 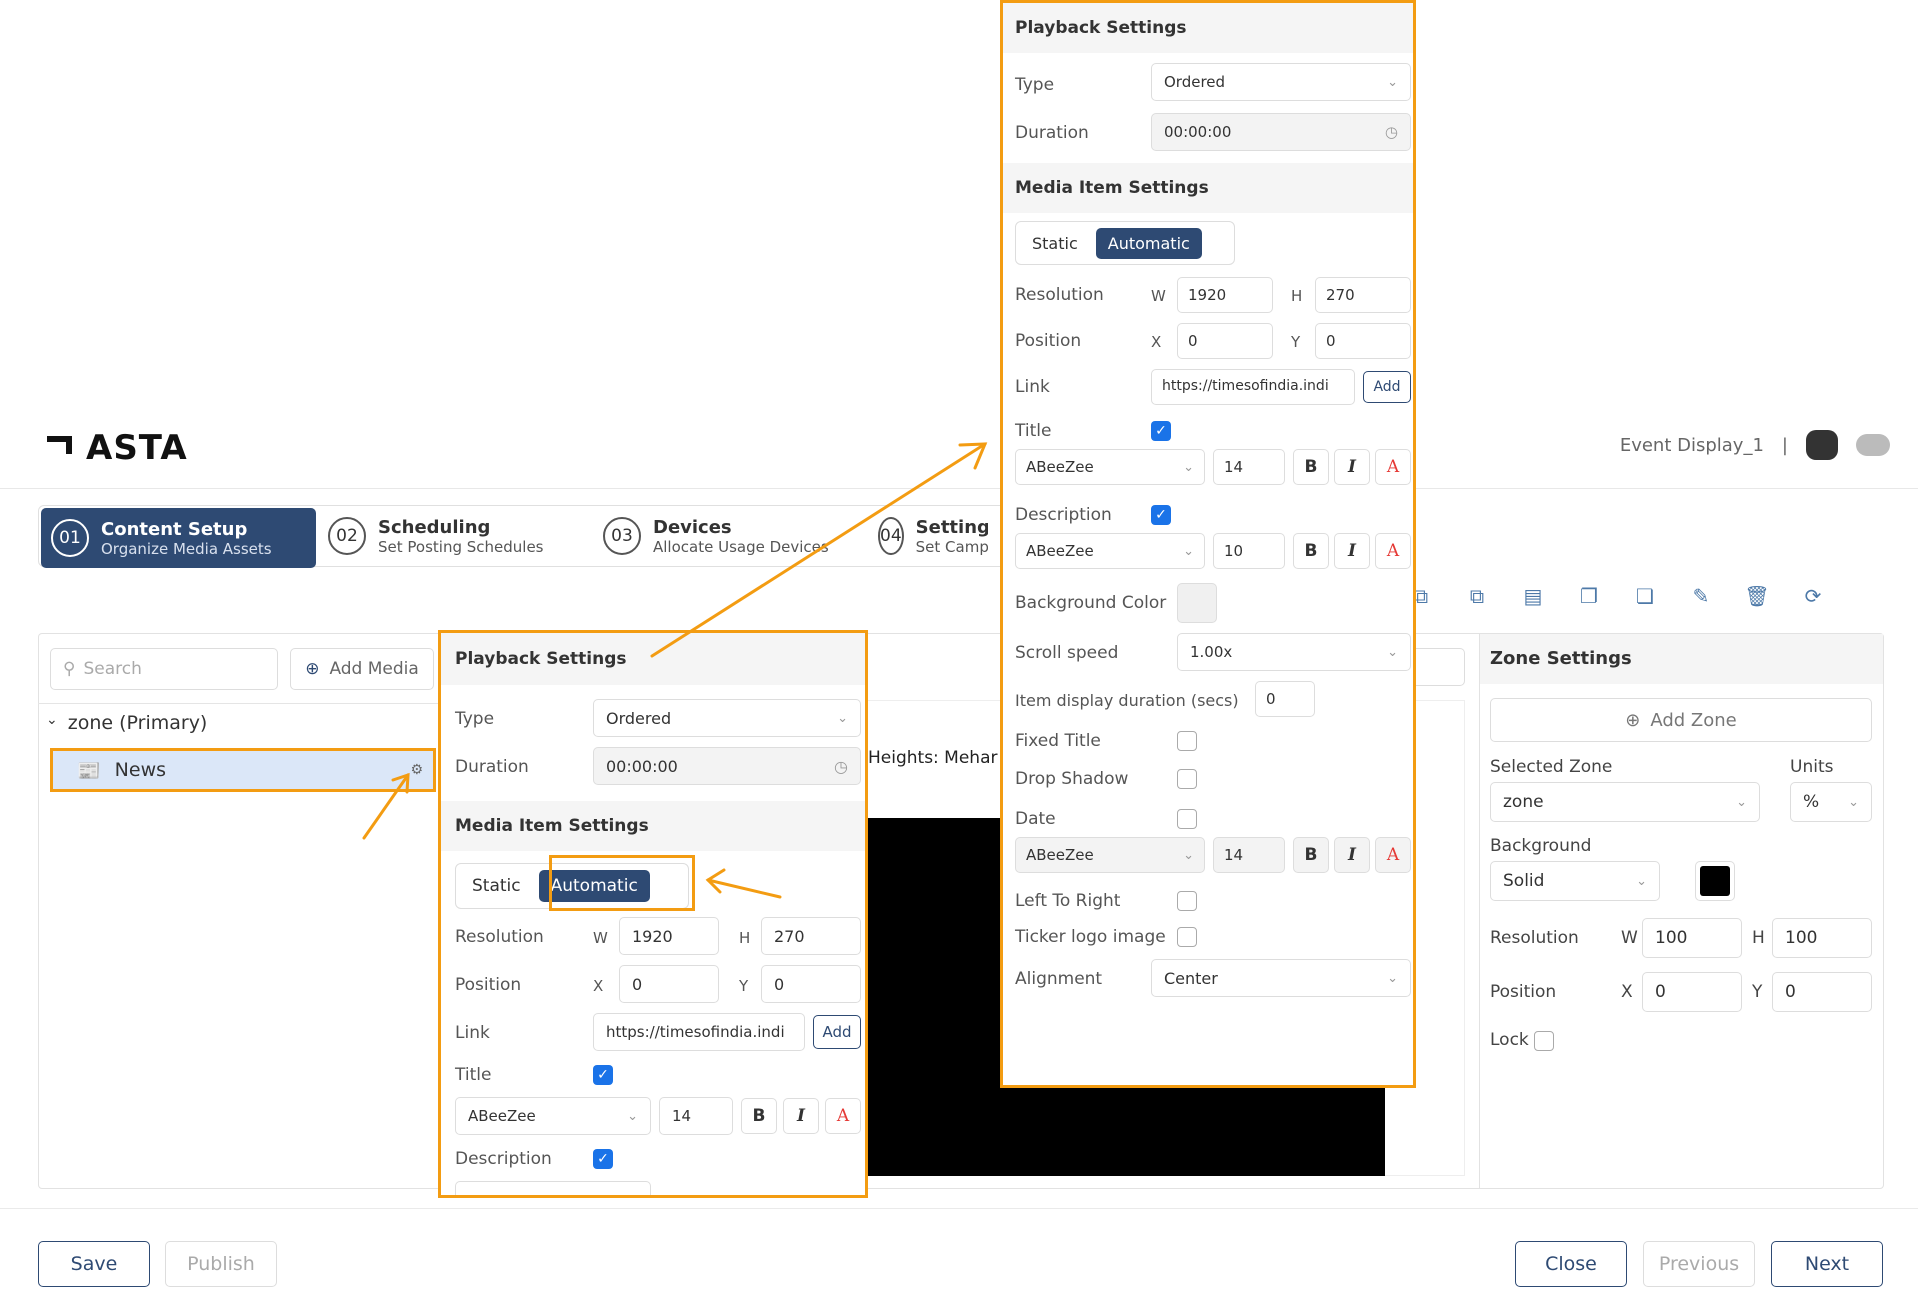 I want to click on arrow-to-automatic, so click(x=744, y=888).